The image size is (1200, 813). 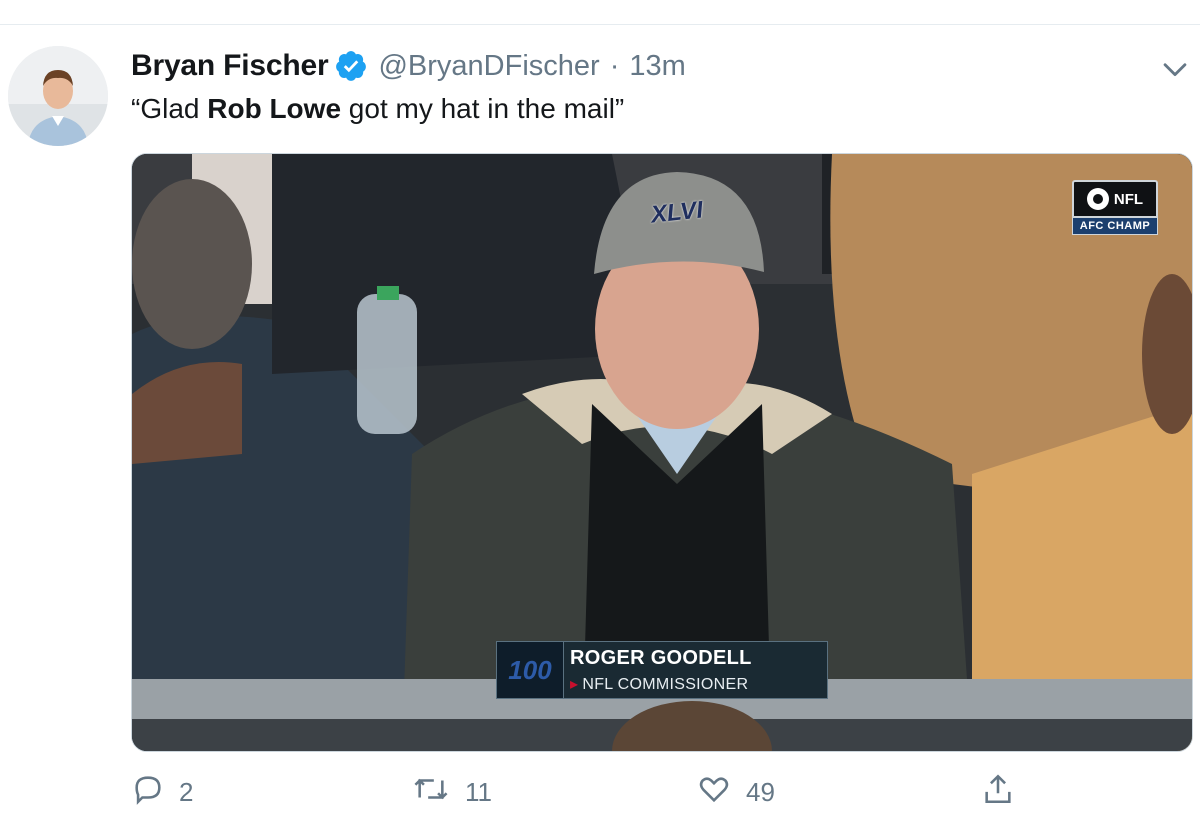 I want to click on avatar-photo, so click(x=58, y=96).